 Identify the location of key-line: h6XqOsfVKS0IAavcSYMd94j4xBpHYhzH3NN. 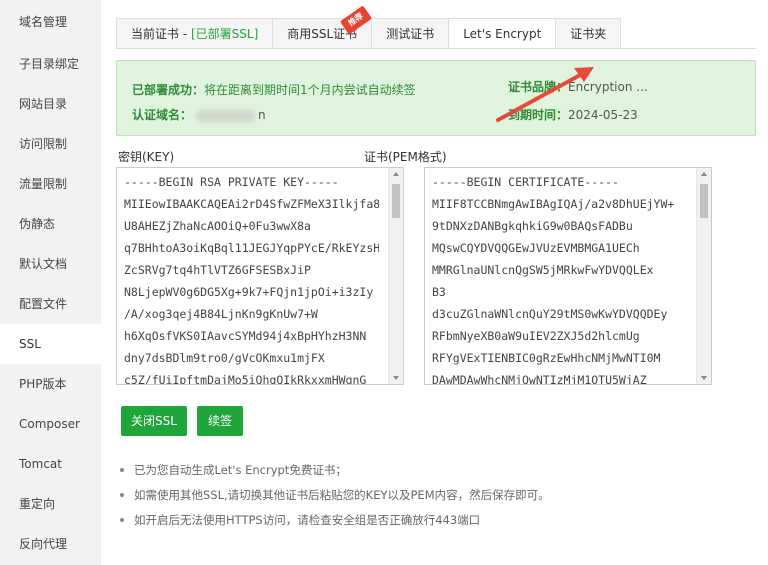
(245, 336).